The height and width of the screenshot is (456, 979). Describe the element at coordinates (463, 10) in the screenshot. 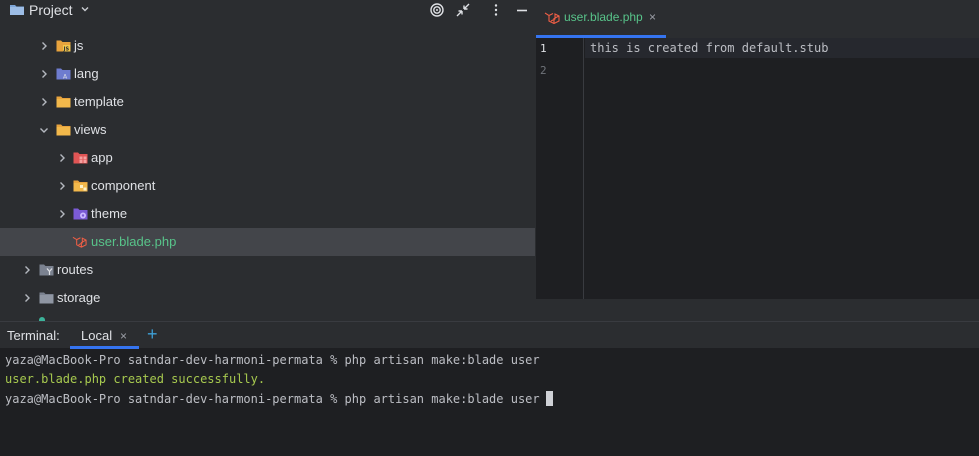

I see `collapse-all-icon` at that location.